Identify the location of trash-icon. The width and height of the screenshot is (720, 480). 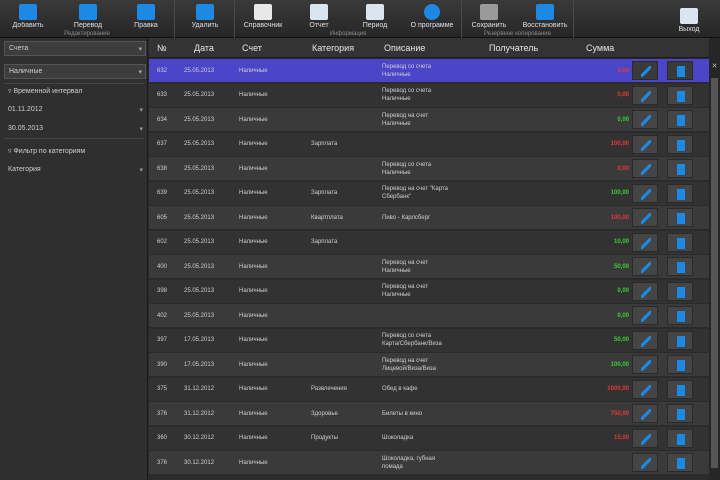
(681, 243).